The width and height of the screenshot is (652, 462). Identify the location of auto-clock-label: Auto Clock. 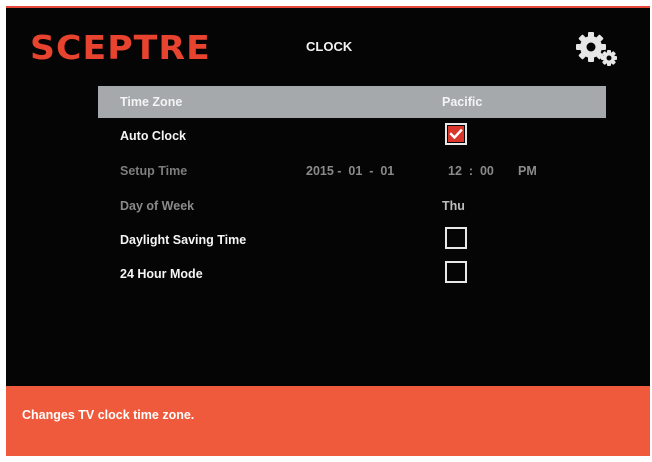
(153, 136).